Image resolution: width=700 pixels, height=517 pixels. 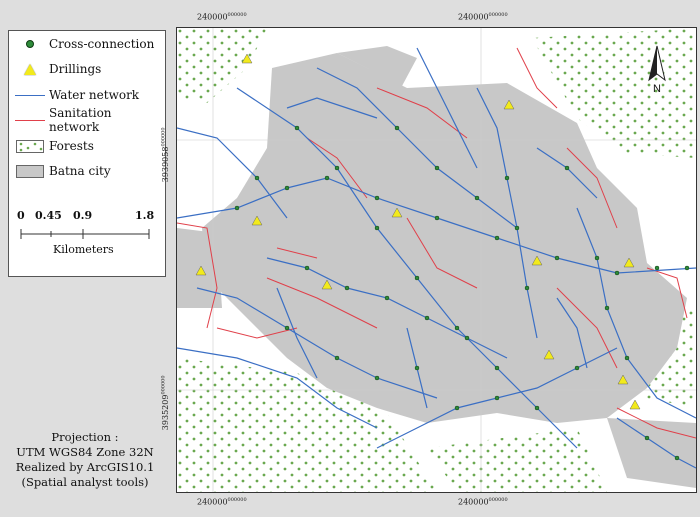 What do you see at coordinates (222, 17) in the screenshot?
I see `coord-label-top-left: 240000000000` at bounding box center [222, 17].